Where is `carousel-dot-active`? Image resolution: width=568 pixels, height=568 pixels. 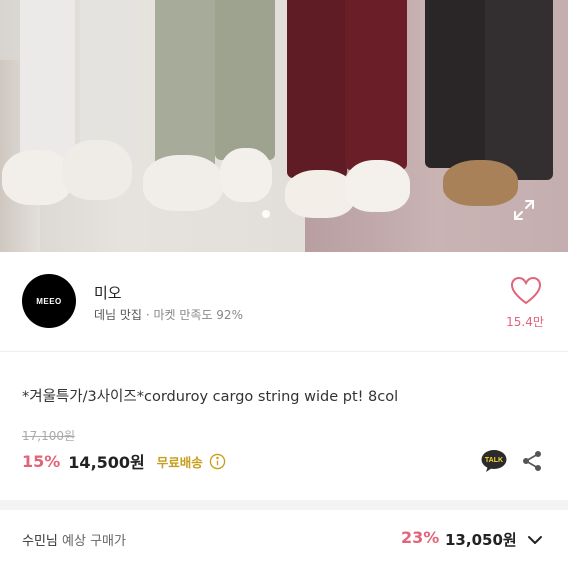 carousel-dot-active is located at coordinates (266, 214).